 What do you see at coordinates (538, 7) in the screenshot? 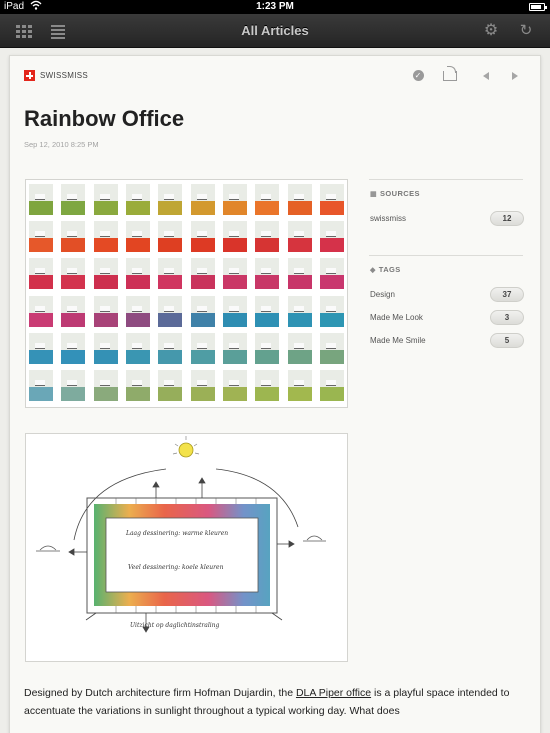
I see `battery-icon` at bounding box center [538, 7].